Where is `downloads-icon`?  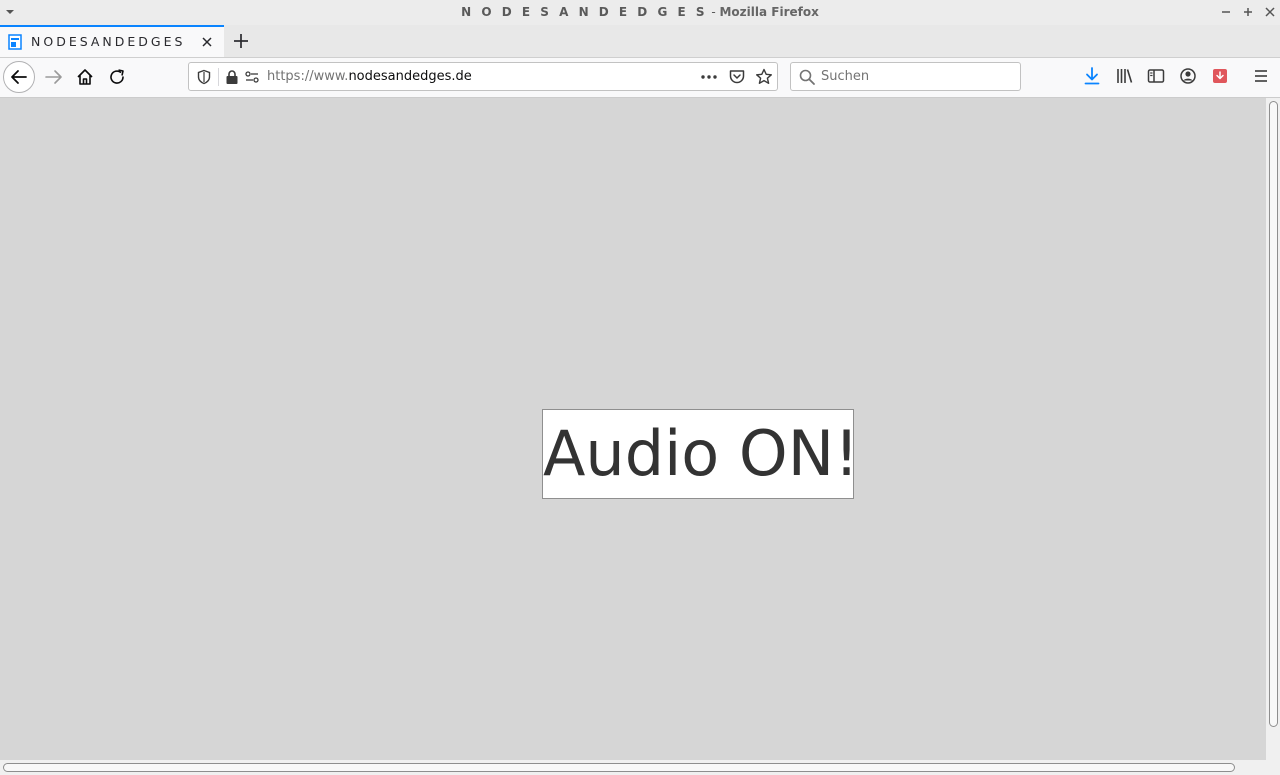
downloads-icon is located at coordinates (1092, 76).